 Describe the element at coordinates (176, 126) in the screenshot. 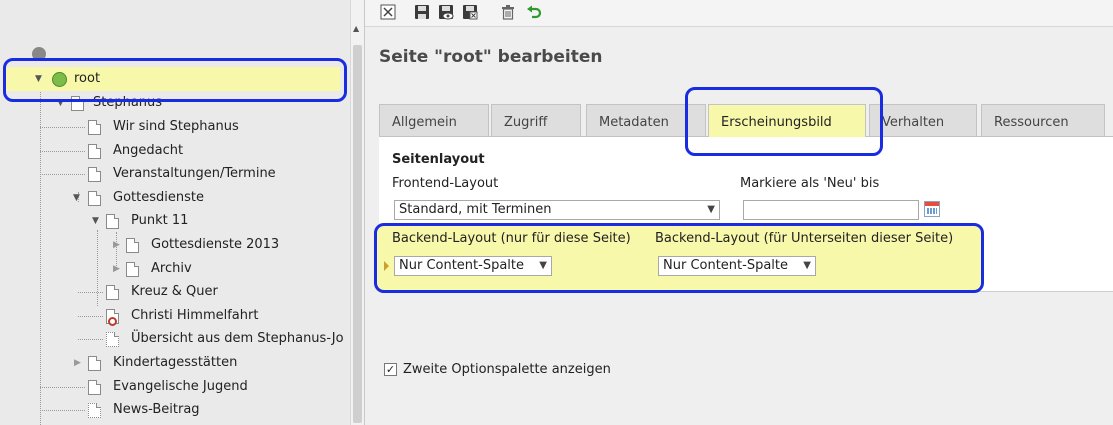

I see `tree-node-label: Wir sind Stephanus` at that location.